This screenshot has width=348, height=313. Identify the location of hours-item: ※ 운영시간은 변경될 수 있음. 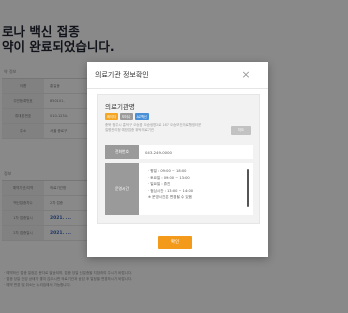
(170, 197).